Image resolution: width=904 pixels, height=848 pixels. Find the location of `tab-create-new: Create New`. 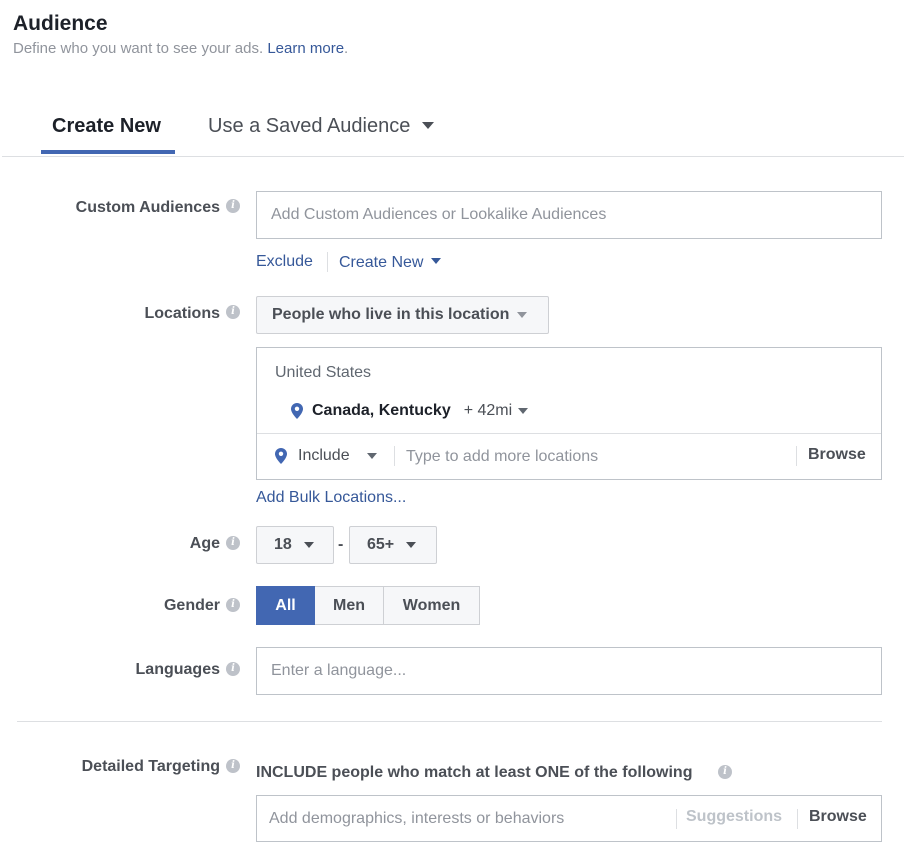

tab-create-new: Create New is located at coordinates (106, 126).